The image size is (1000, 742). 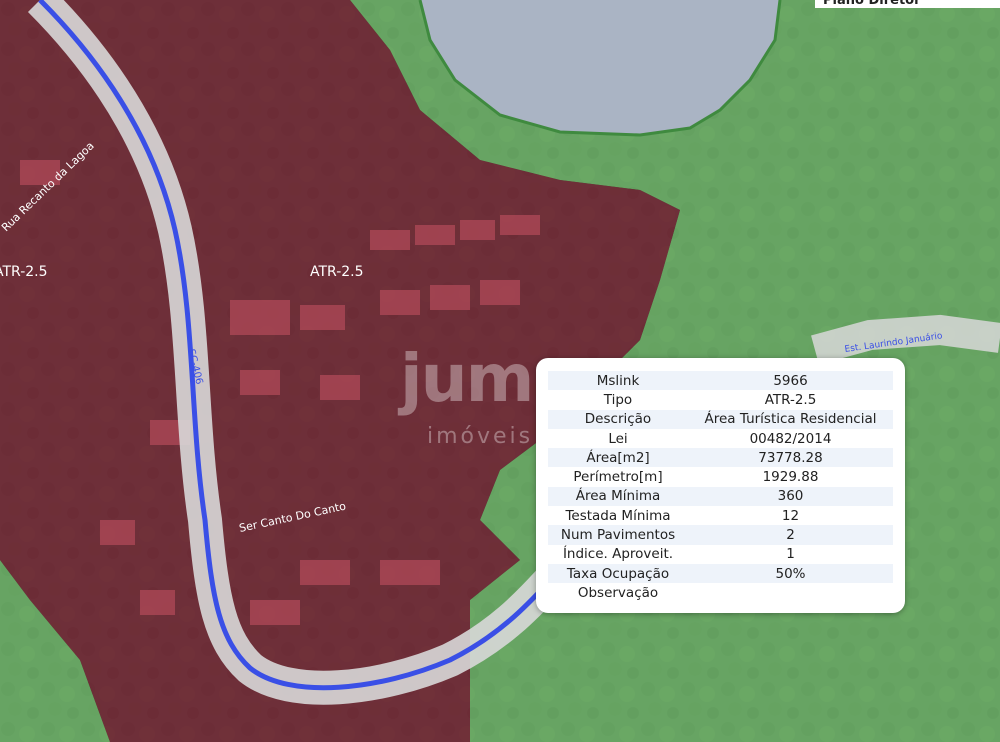 I want to click on attribute-row: Área Mínima 360, so click(x=720, y=496).